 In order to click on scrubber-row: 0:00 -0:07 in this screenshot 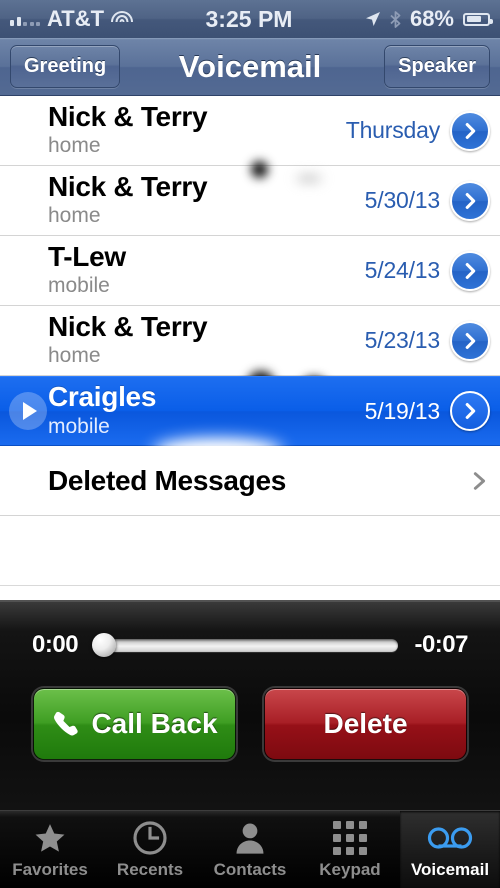, I will do `click(250, 645)`.